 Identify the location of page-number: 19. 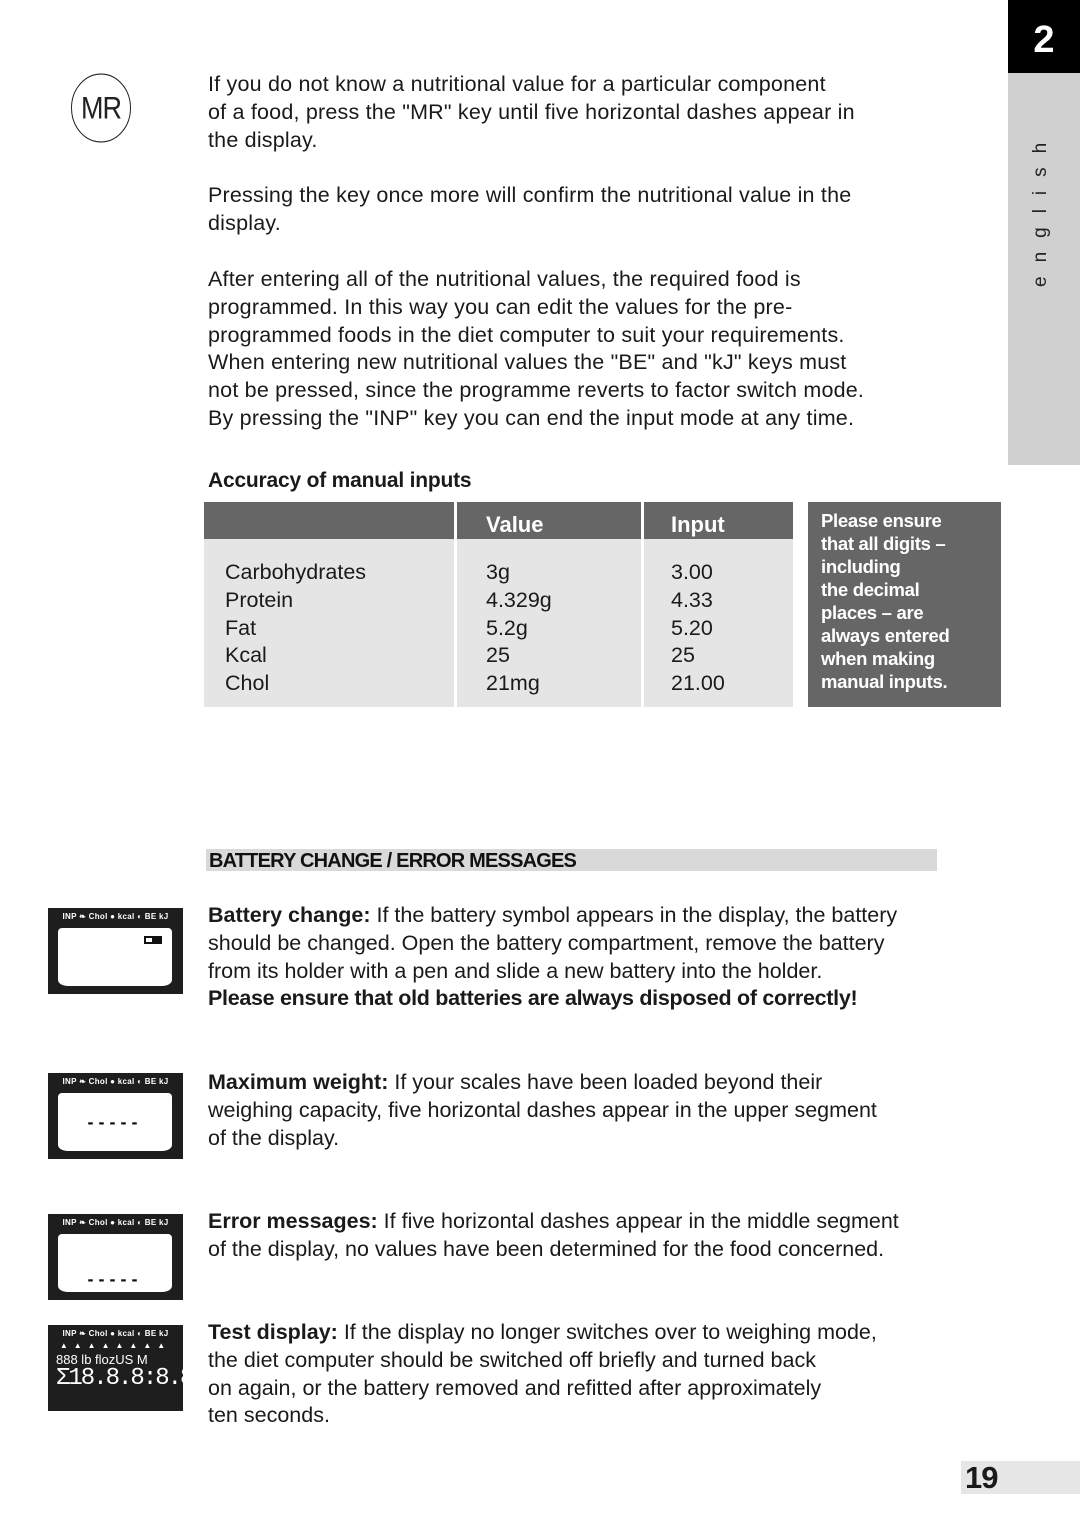
(1020, 1478).